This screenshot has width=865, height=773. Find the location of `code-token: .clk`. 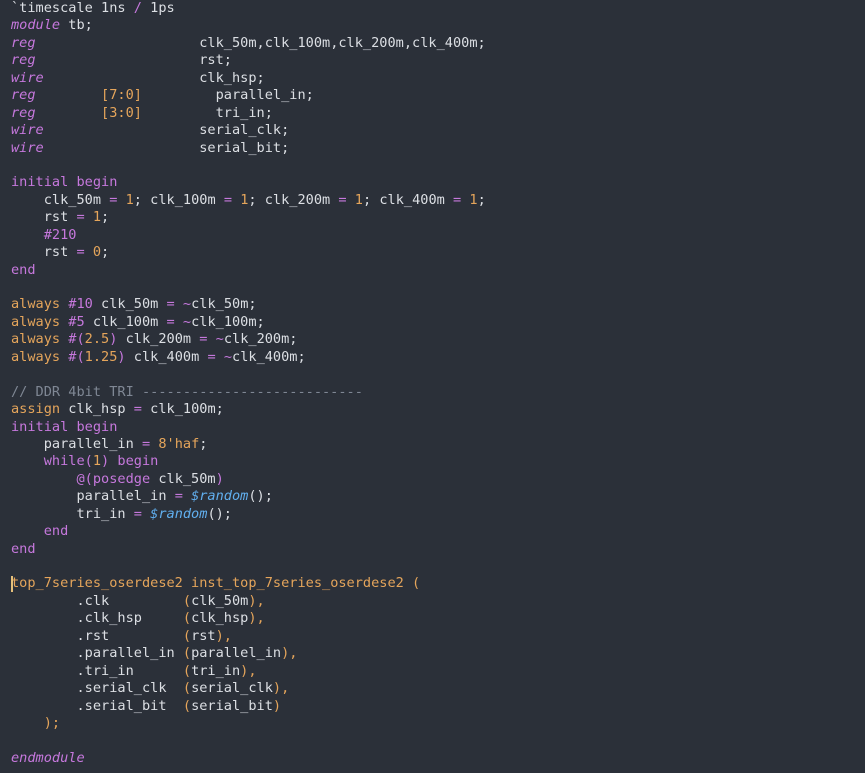

code-token: .clk is located at coordinates (97, 600).